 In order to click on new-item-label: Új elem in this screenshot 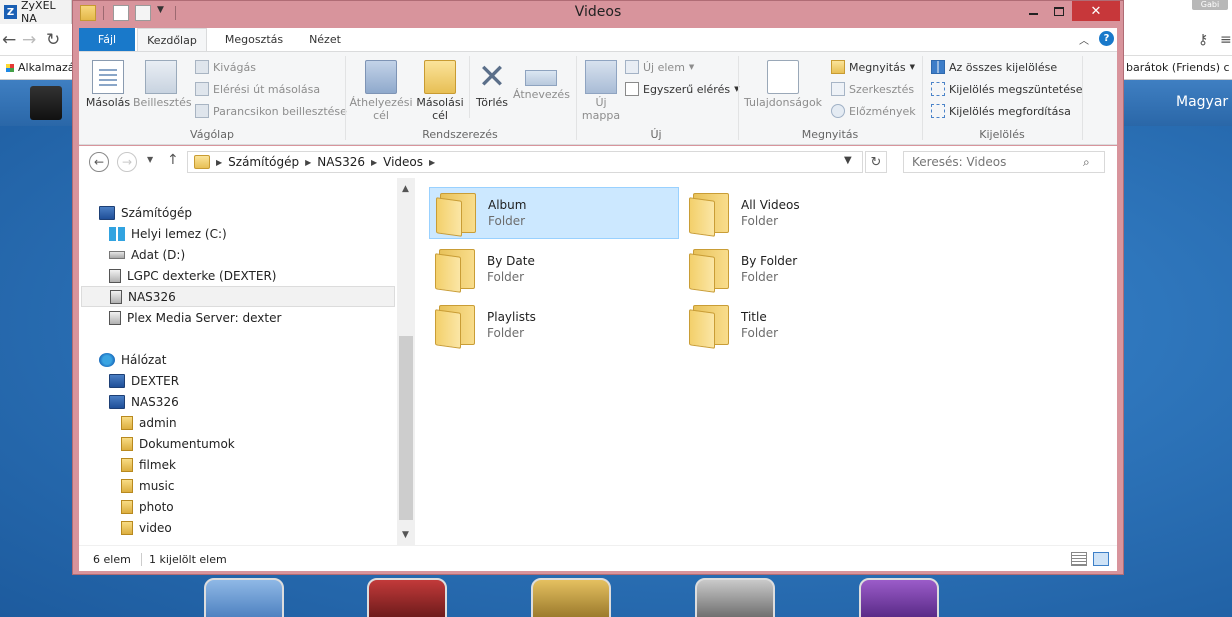, I will do `click(664, 67)`.